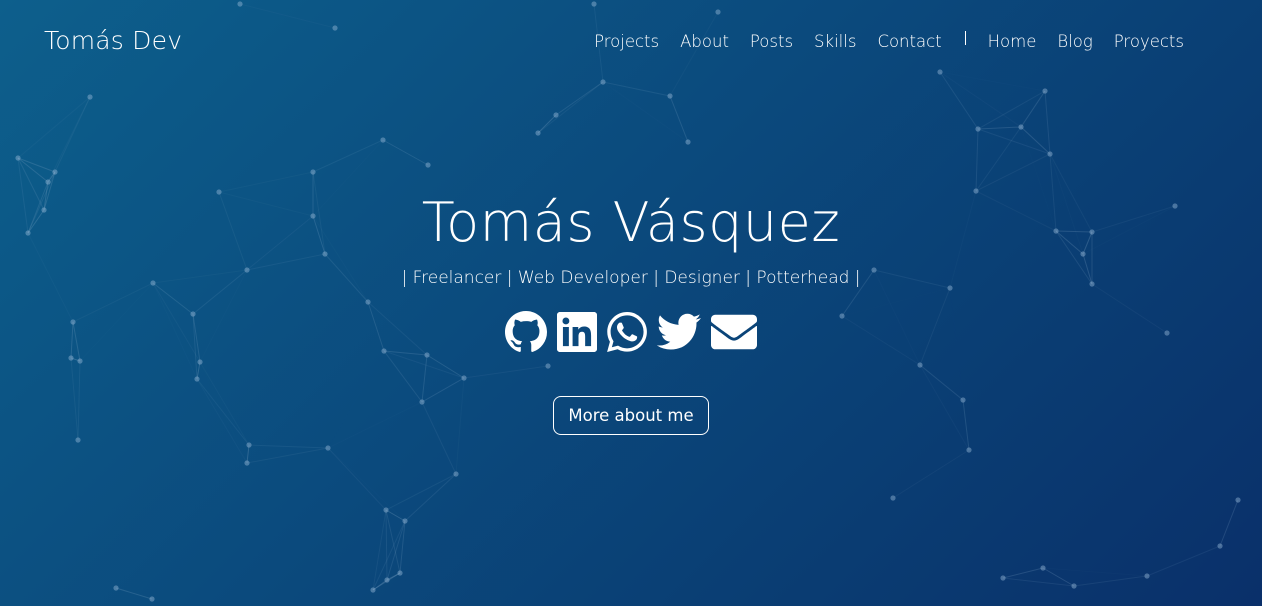 Image resolution: width=1262 pixels, height=606 pixels. I want to click on email-link, so click(734, 332).